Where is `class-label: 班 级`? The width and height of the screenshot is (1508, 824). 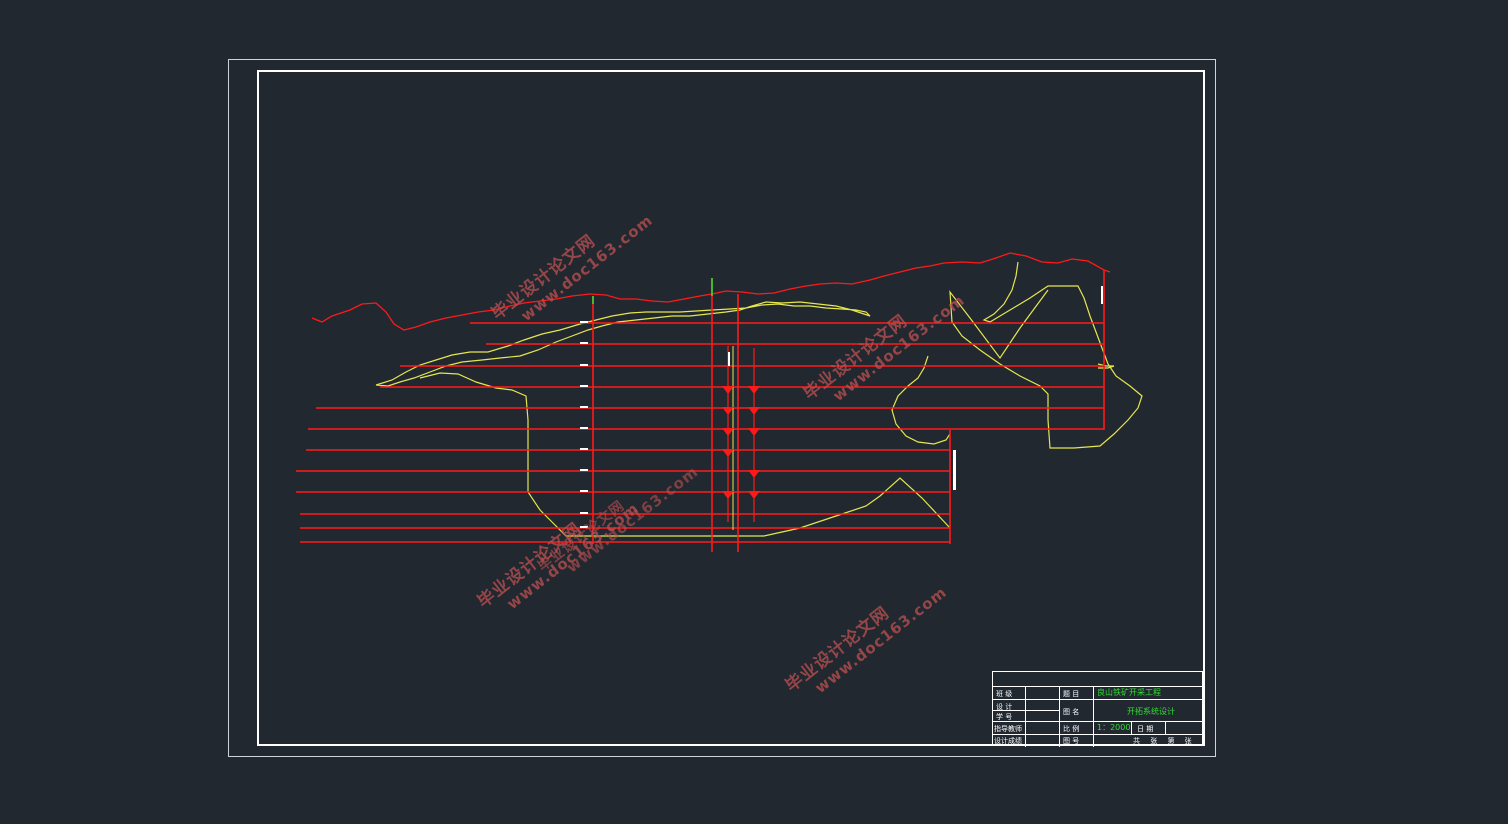 class-label: 班 级 is located at coordinates (1004, 694).